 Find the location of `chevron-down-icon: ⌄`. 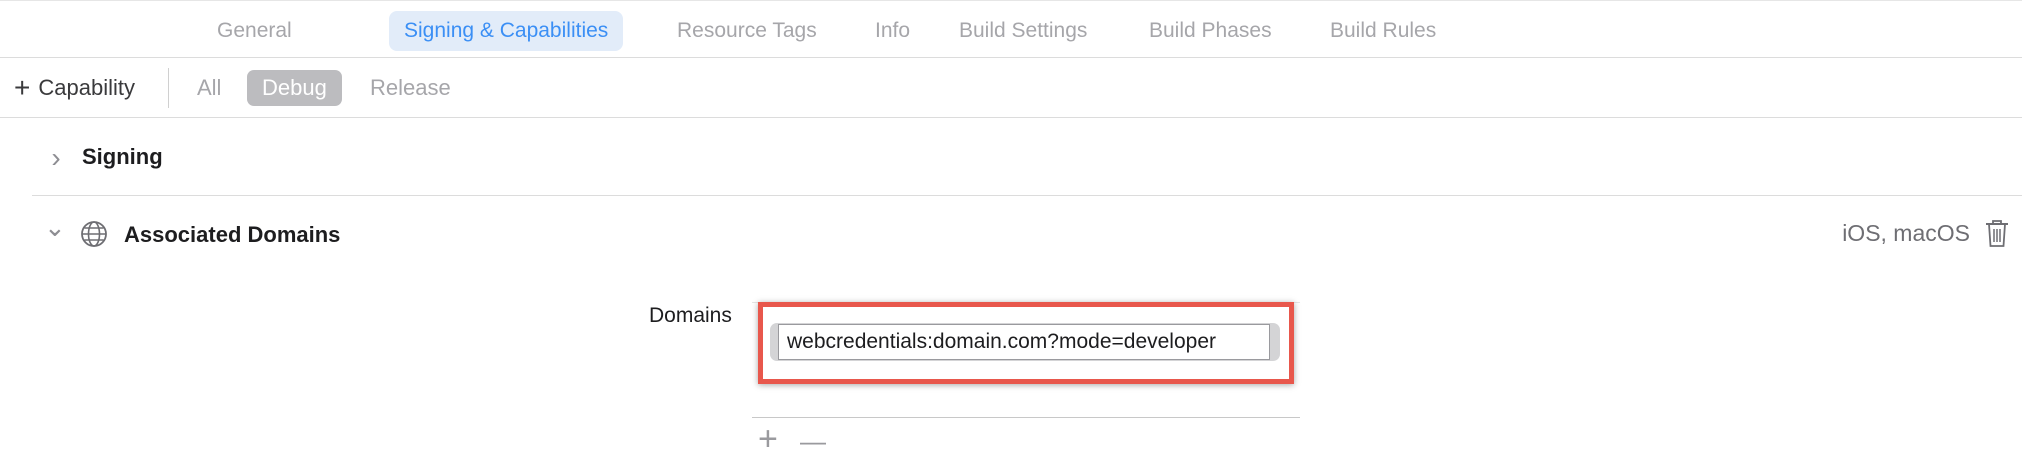

chevron-down-icon: ⌄ is located at coordinates (55, 227).